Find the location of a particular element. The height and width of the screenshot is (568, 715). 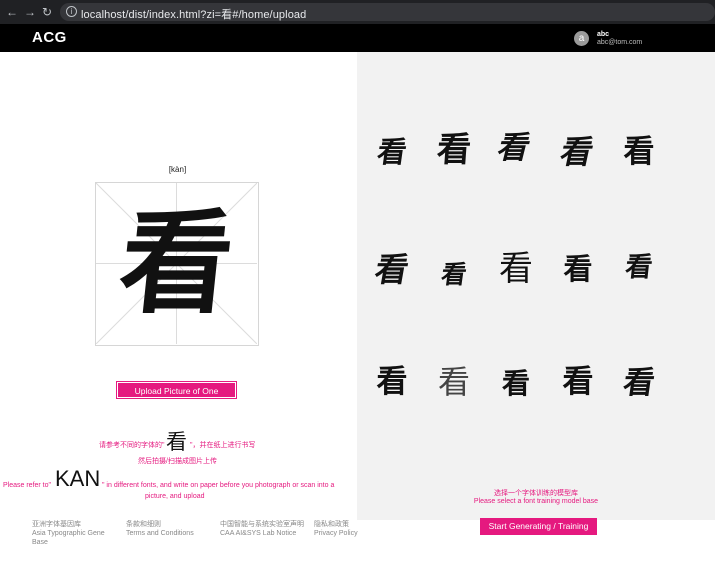

footer-label-en: Terms and Conditions is located at coordinates (160, 533).